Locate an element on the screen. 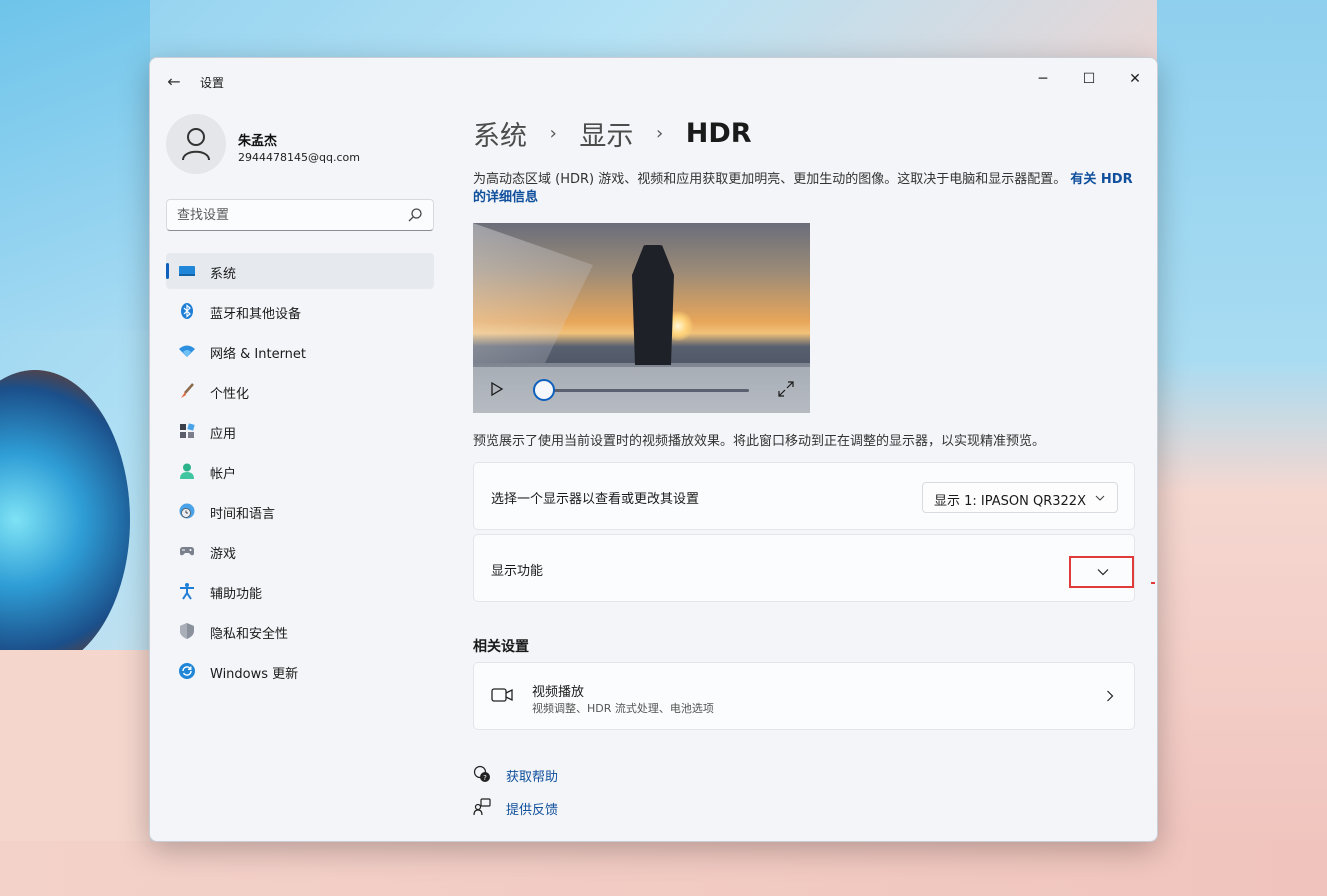 This screenshot has width=1327, height=896. display-features-label: 显示功能 is located at coordinates (517, 571).